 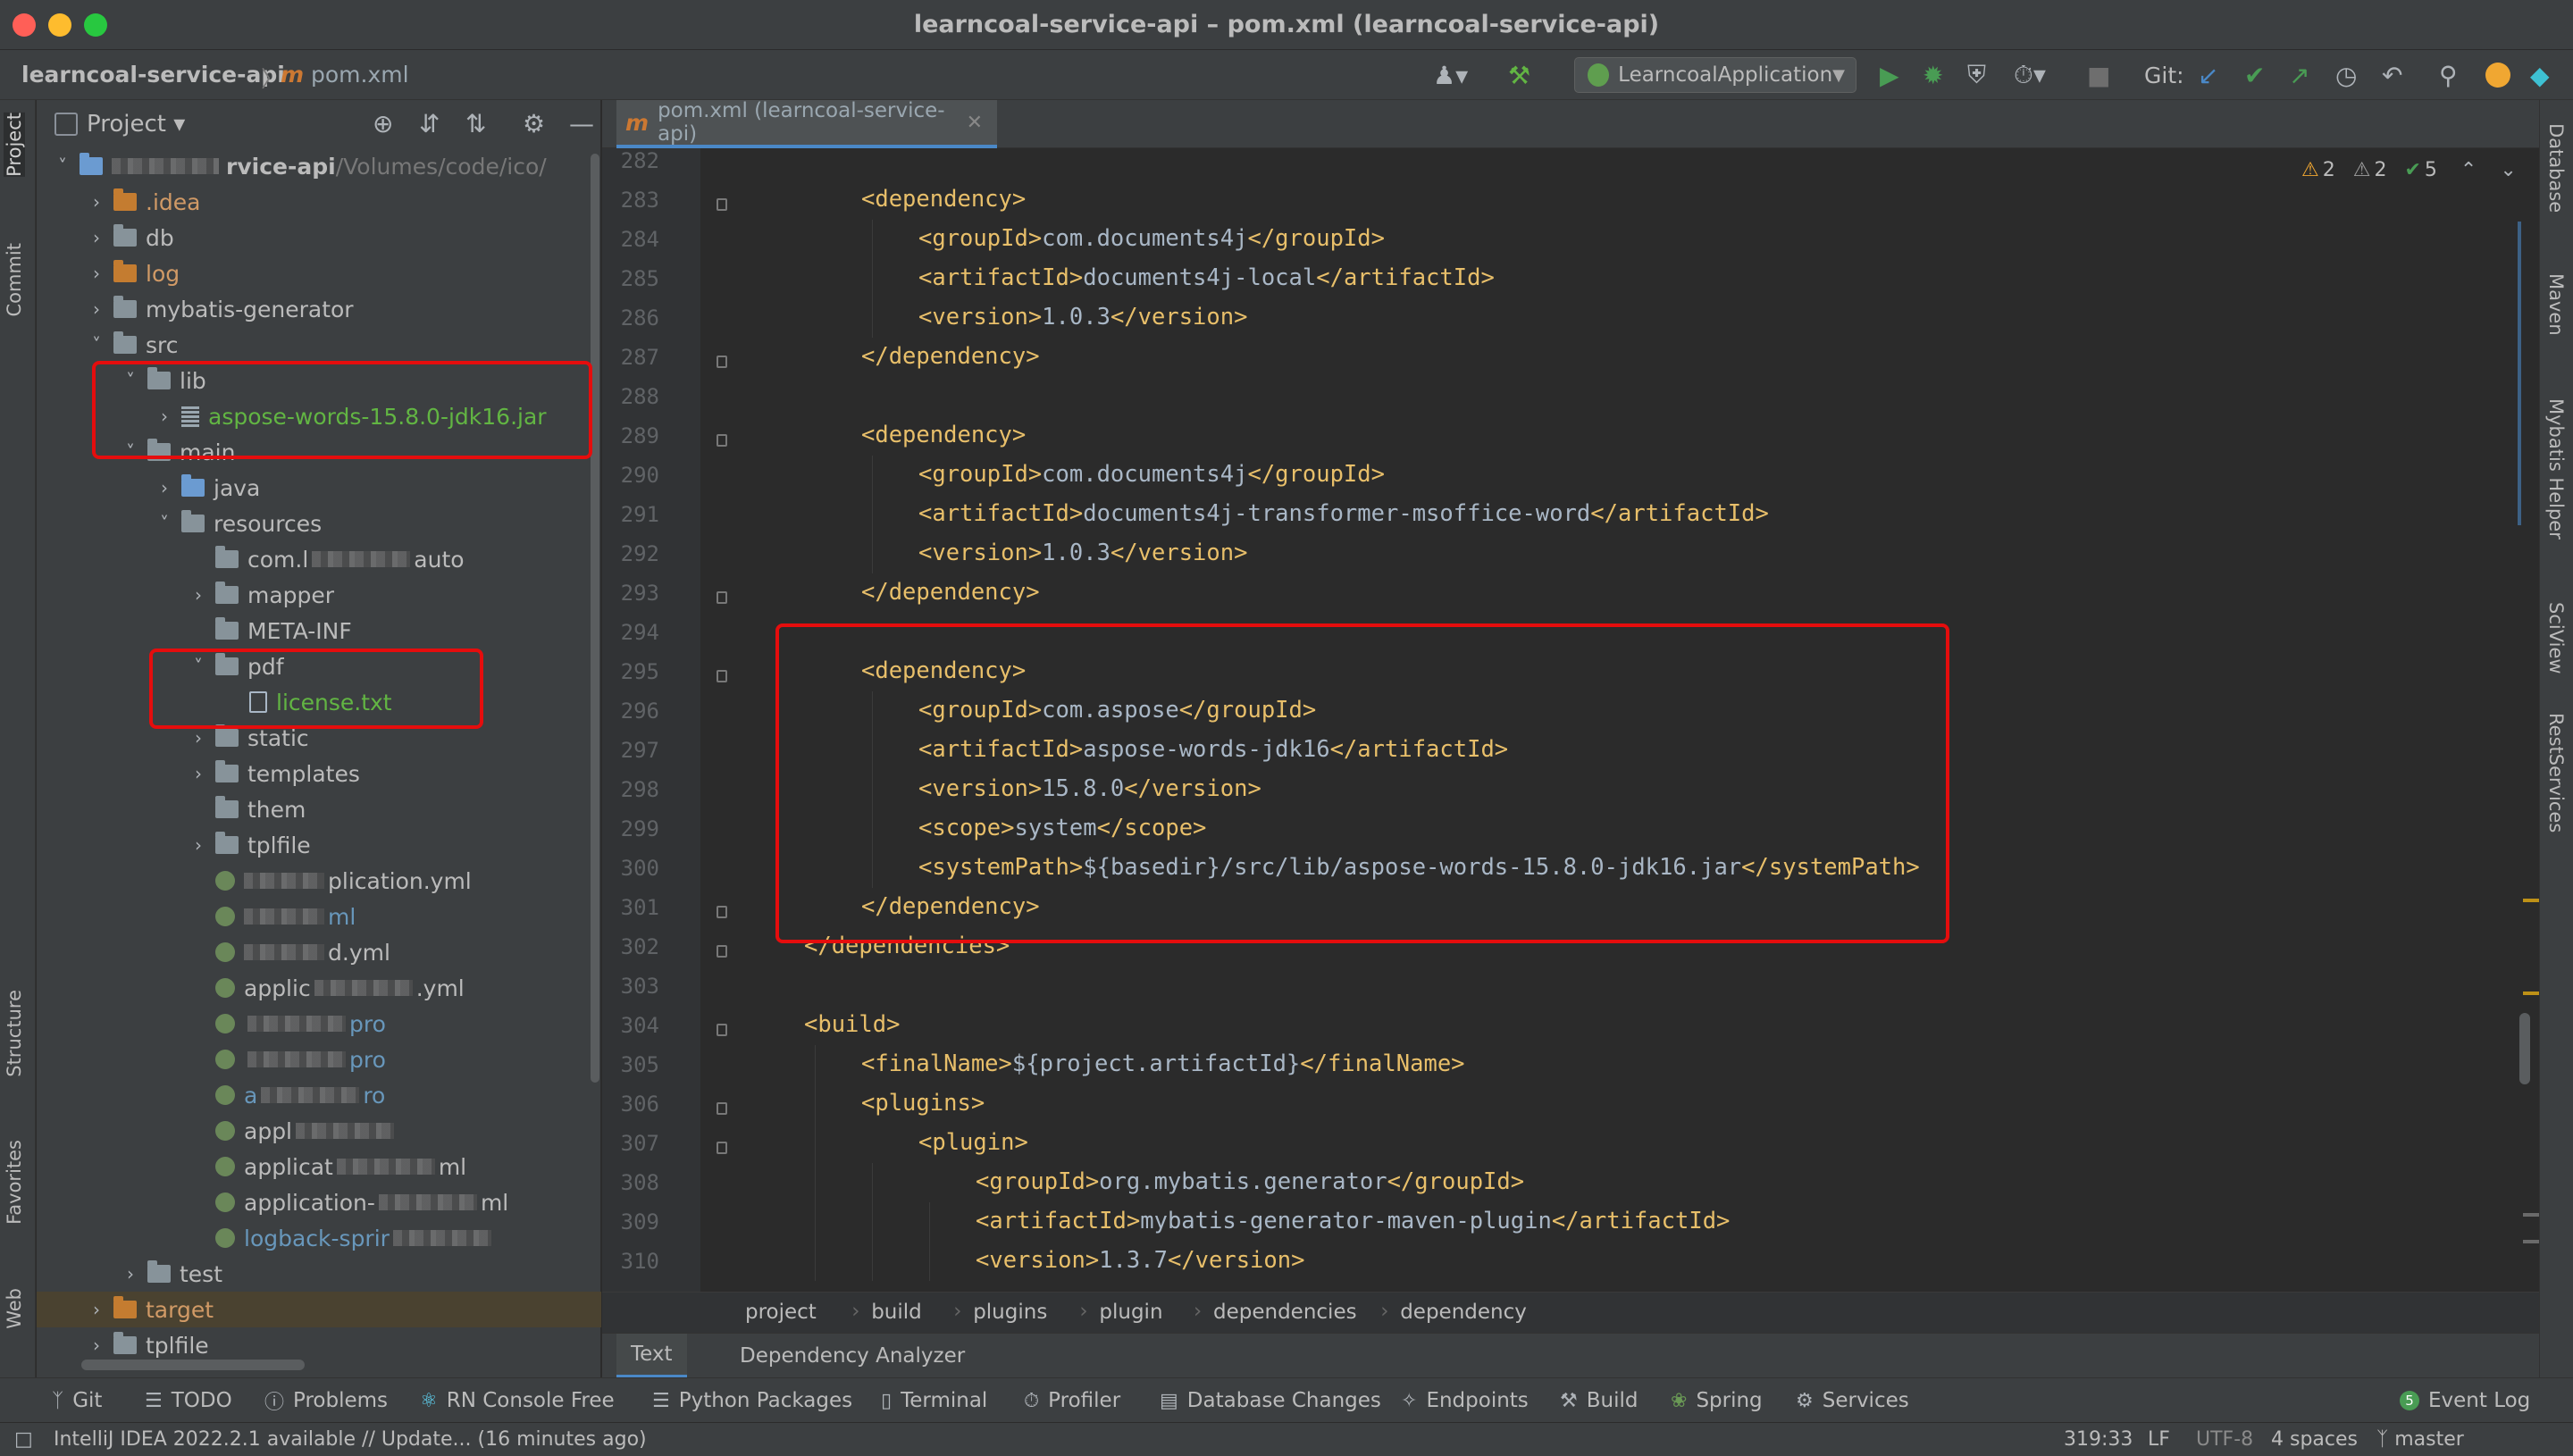 What do you see at coordinates (14, 280) in the screenshot?
I see `tool-commit: Commit` at bounding box center [14, 280].